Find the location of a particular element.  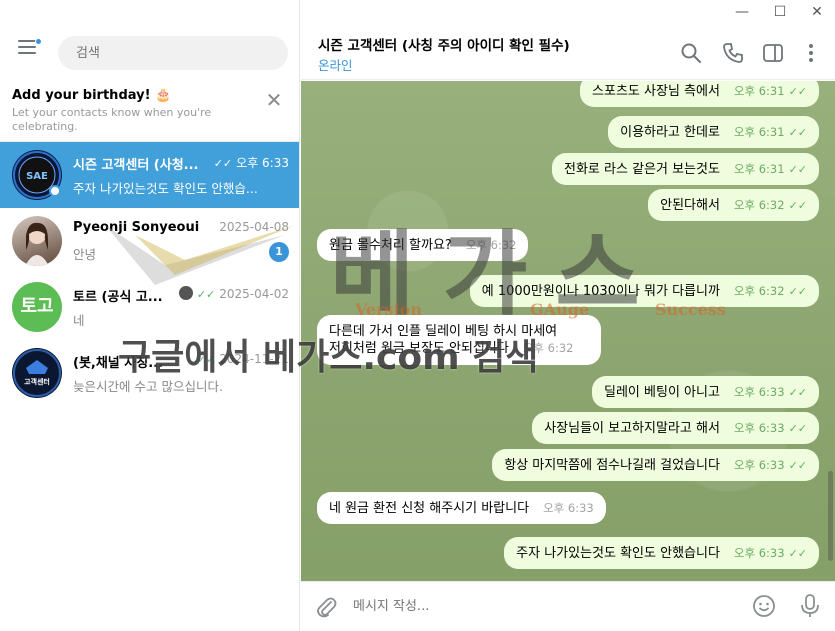

maximize-button: ☐ is located at coordinates (780, 12).